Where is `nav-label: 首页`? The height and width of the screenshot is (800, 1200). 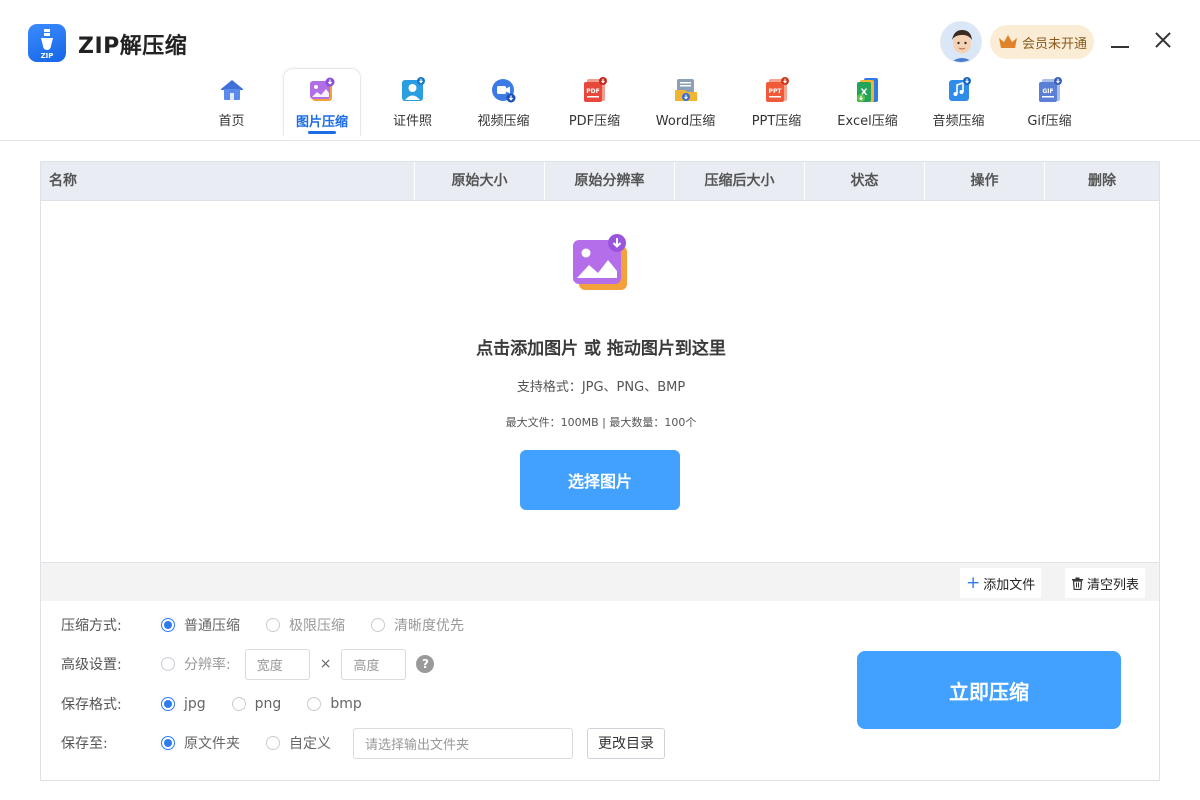 nav-label: 首页 is located at coordinates (231, 121).